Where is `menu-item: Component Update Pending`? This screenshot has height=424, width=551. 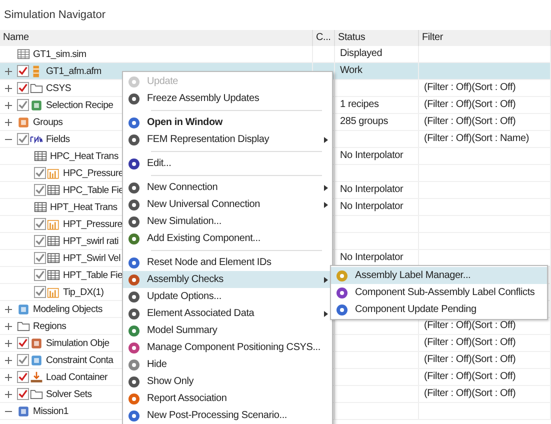
menu-item: Component Update Pending is located at coordinates (439, 309).